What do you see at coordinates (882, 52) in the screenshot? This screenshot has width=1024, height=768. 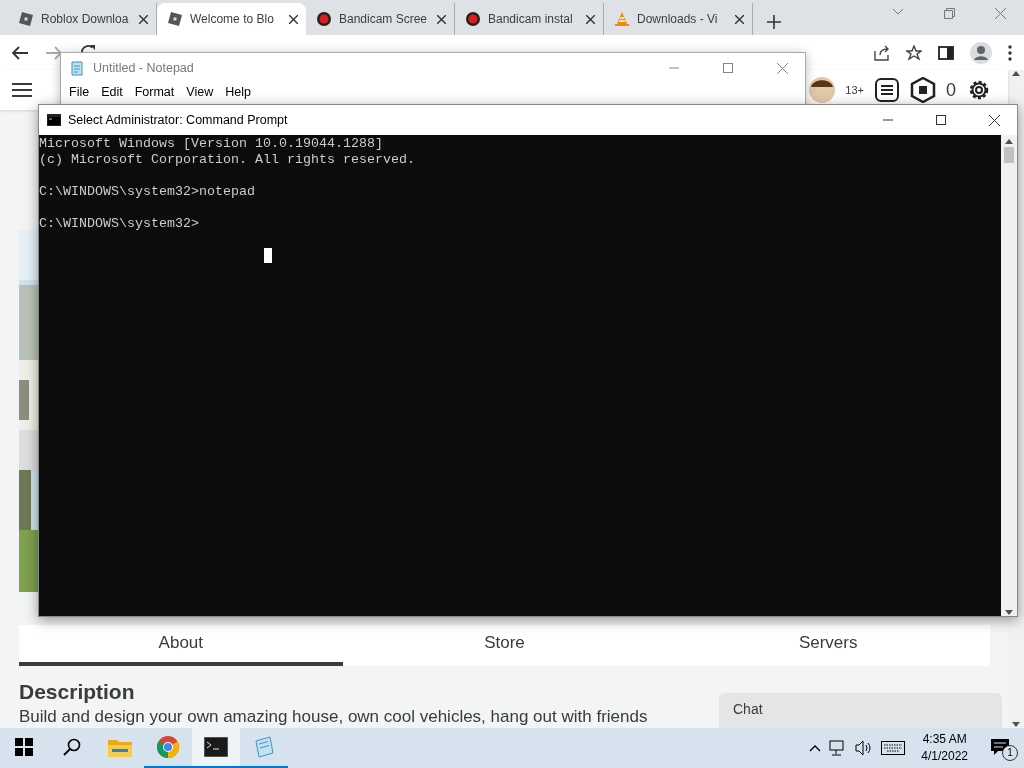 I see `share-icon` at bounding box center [882, 52].